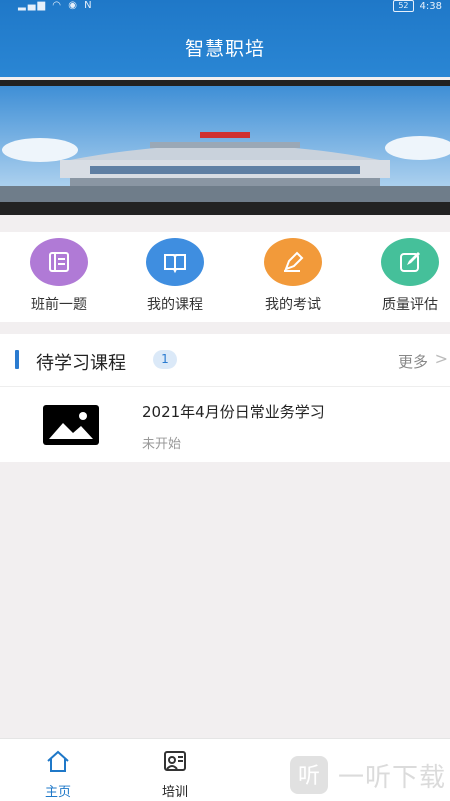  I want to click on watermark-logo: 听, so click(309, 775).